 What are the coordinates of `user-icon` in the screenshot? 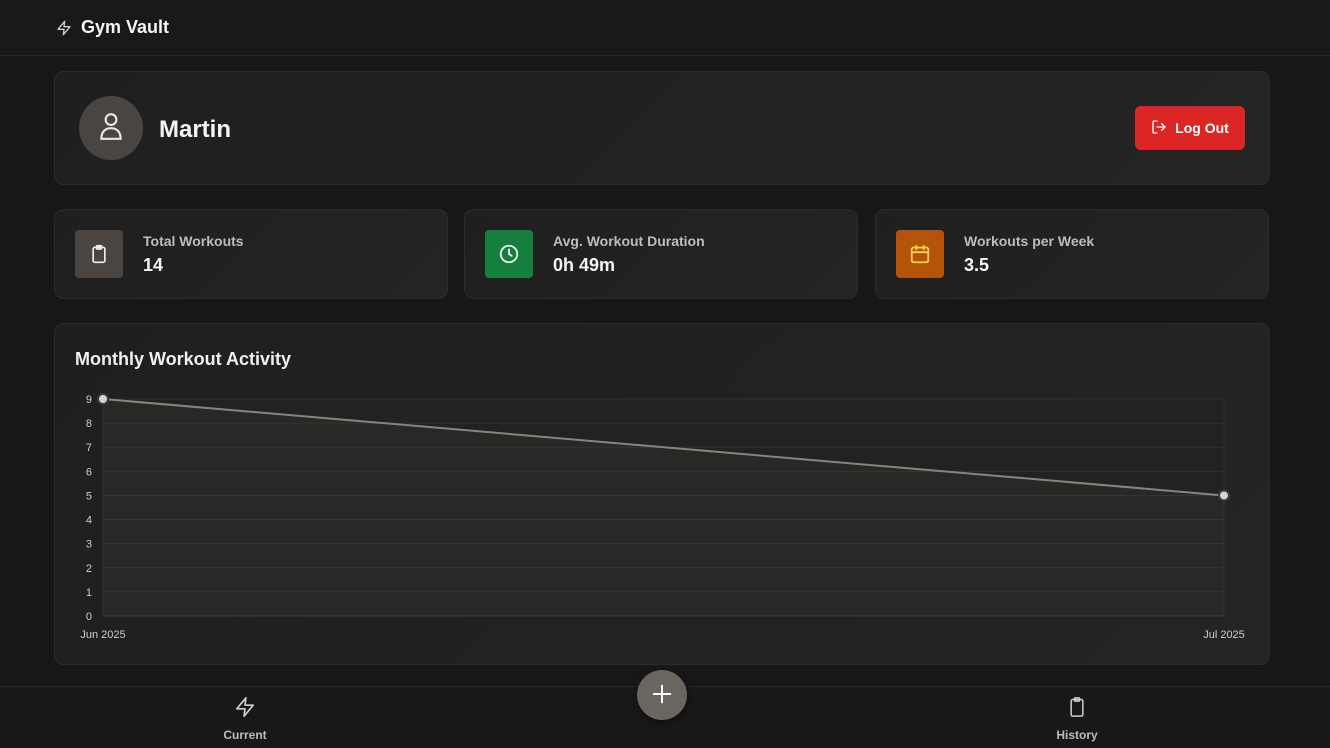 It's located at (111, 128).